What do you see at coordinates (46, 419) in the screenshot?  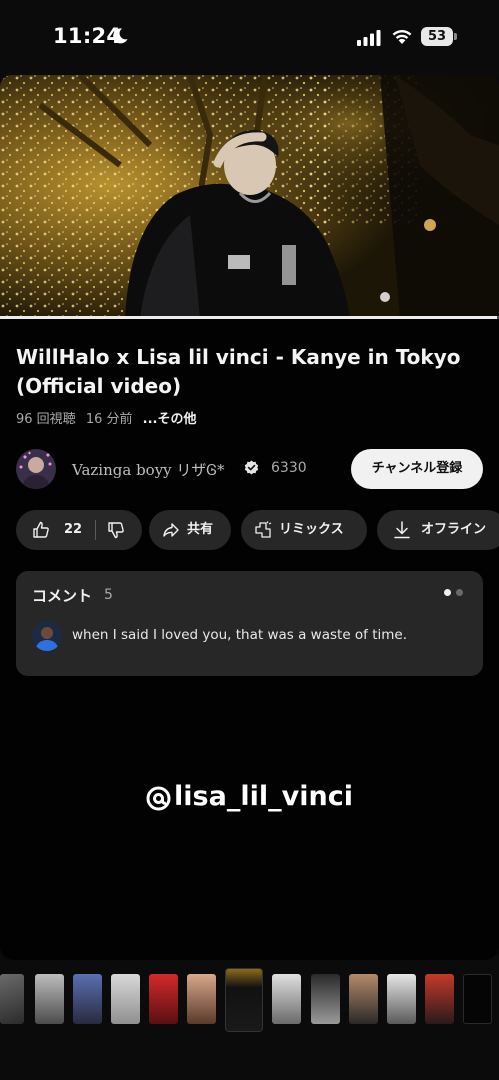 I see `view-count: 96 回視聴` at bounding box center [46, 419].